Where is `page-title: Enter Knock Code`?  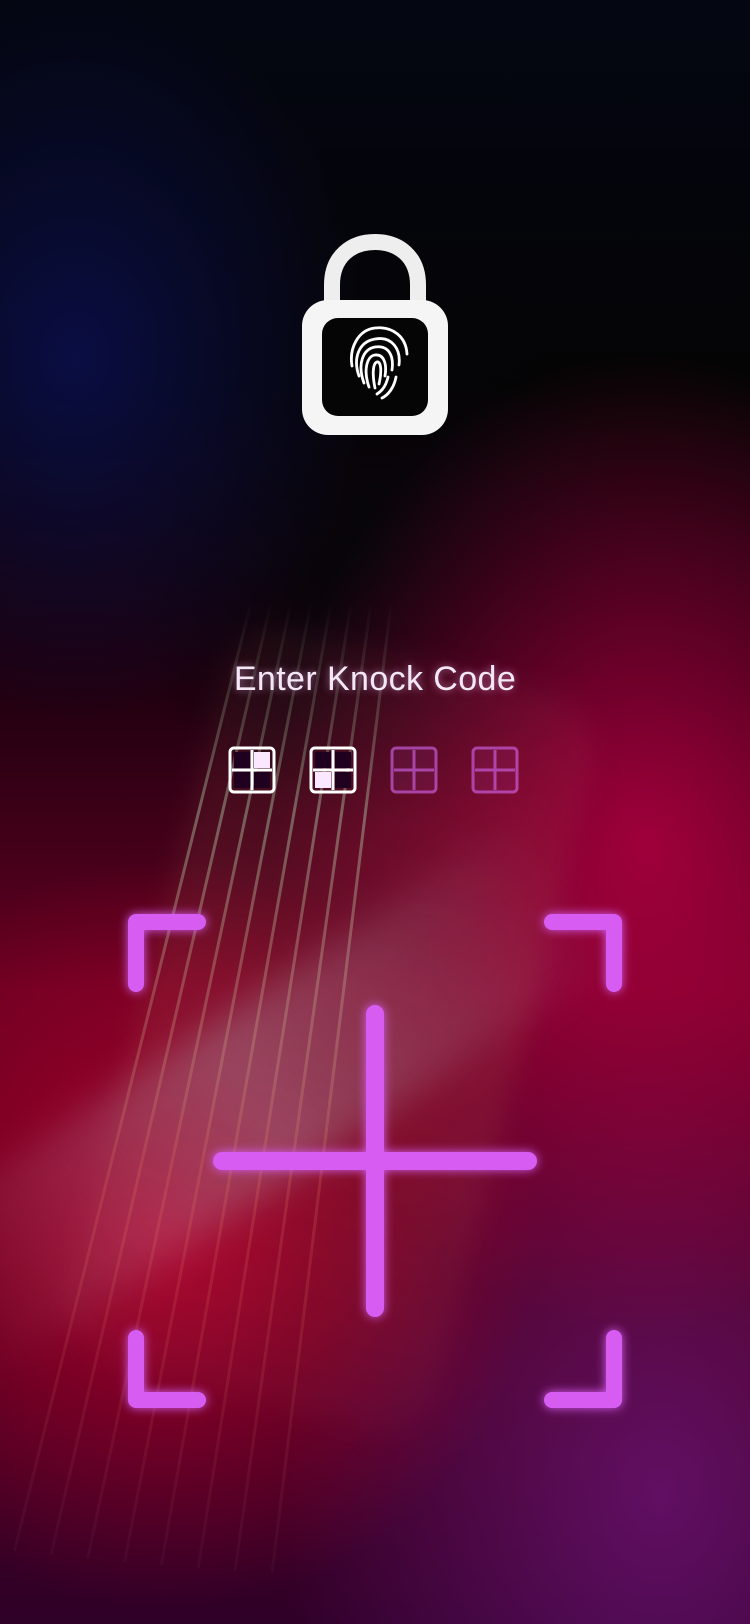 page-title: Enter Knock Code is located at coordinates (375, 679).